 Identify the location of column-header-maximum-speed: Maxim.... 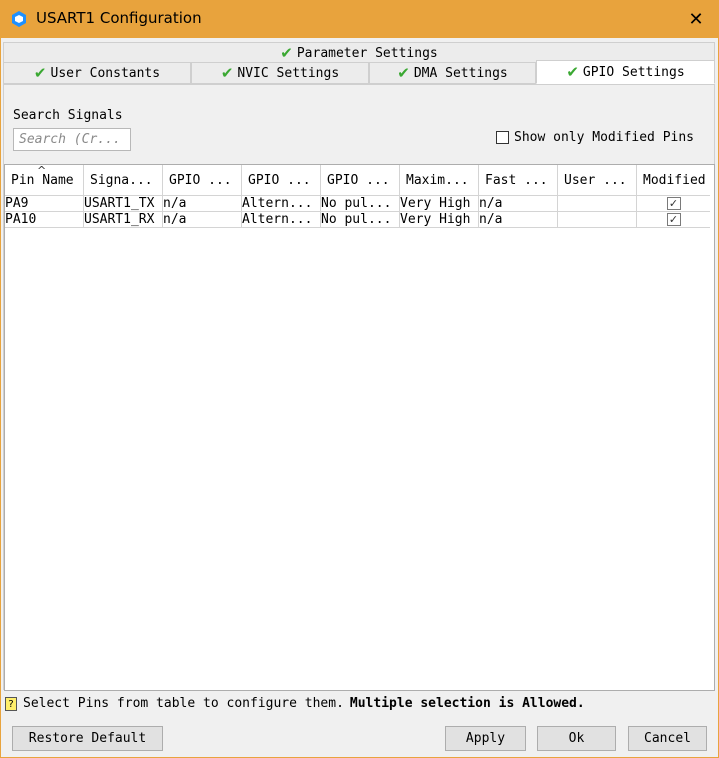
(439, 180).